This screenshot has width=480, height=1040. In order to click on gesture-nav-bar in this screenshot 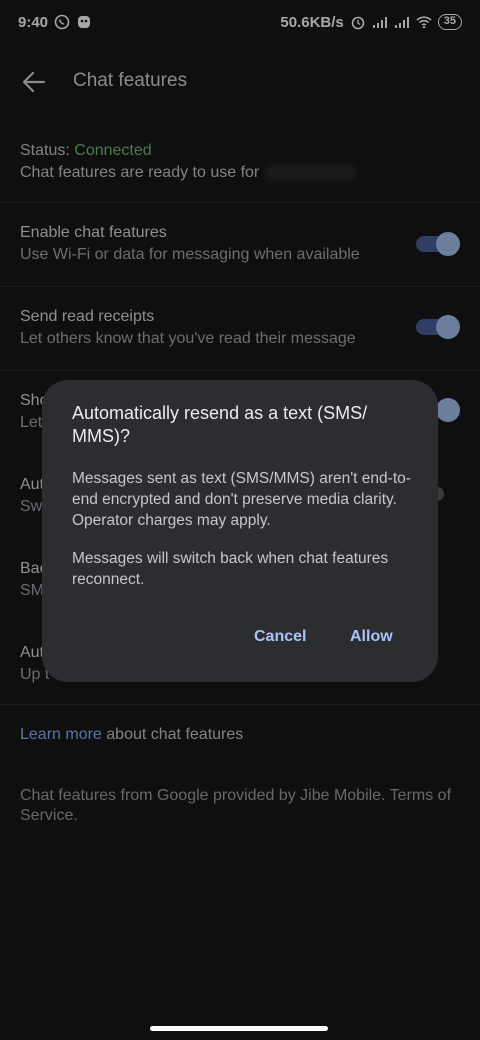, I will do `click(239, 1028)`.